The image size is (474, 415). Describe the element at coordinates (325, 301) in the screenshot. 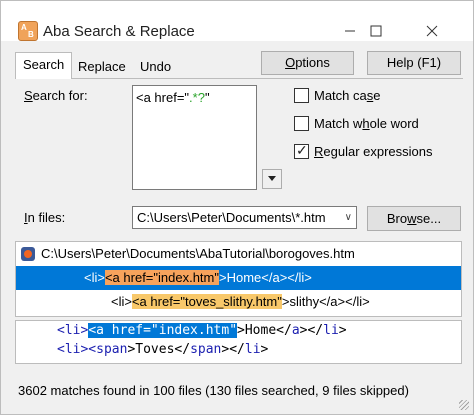

I see `result-text-after: >slithy</a></li>` at that location.